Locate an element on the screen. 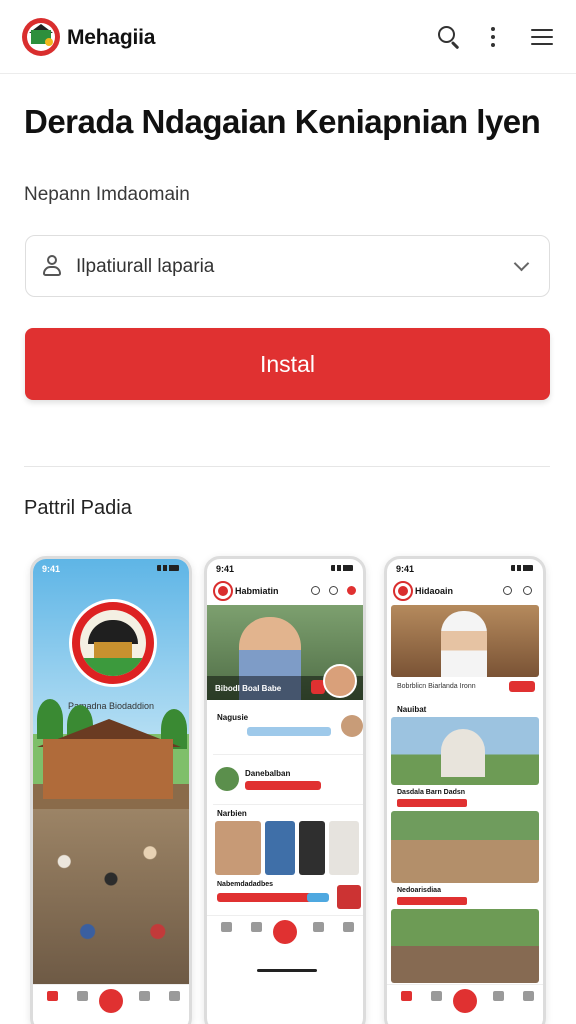 The width and height of the screenshot is (576, 1024). crowd-photo is located at coordinates (111, 896).